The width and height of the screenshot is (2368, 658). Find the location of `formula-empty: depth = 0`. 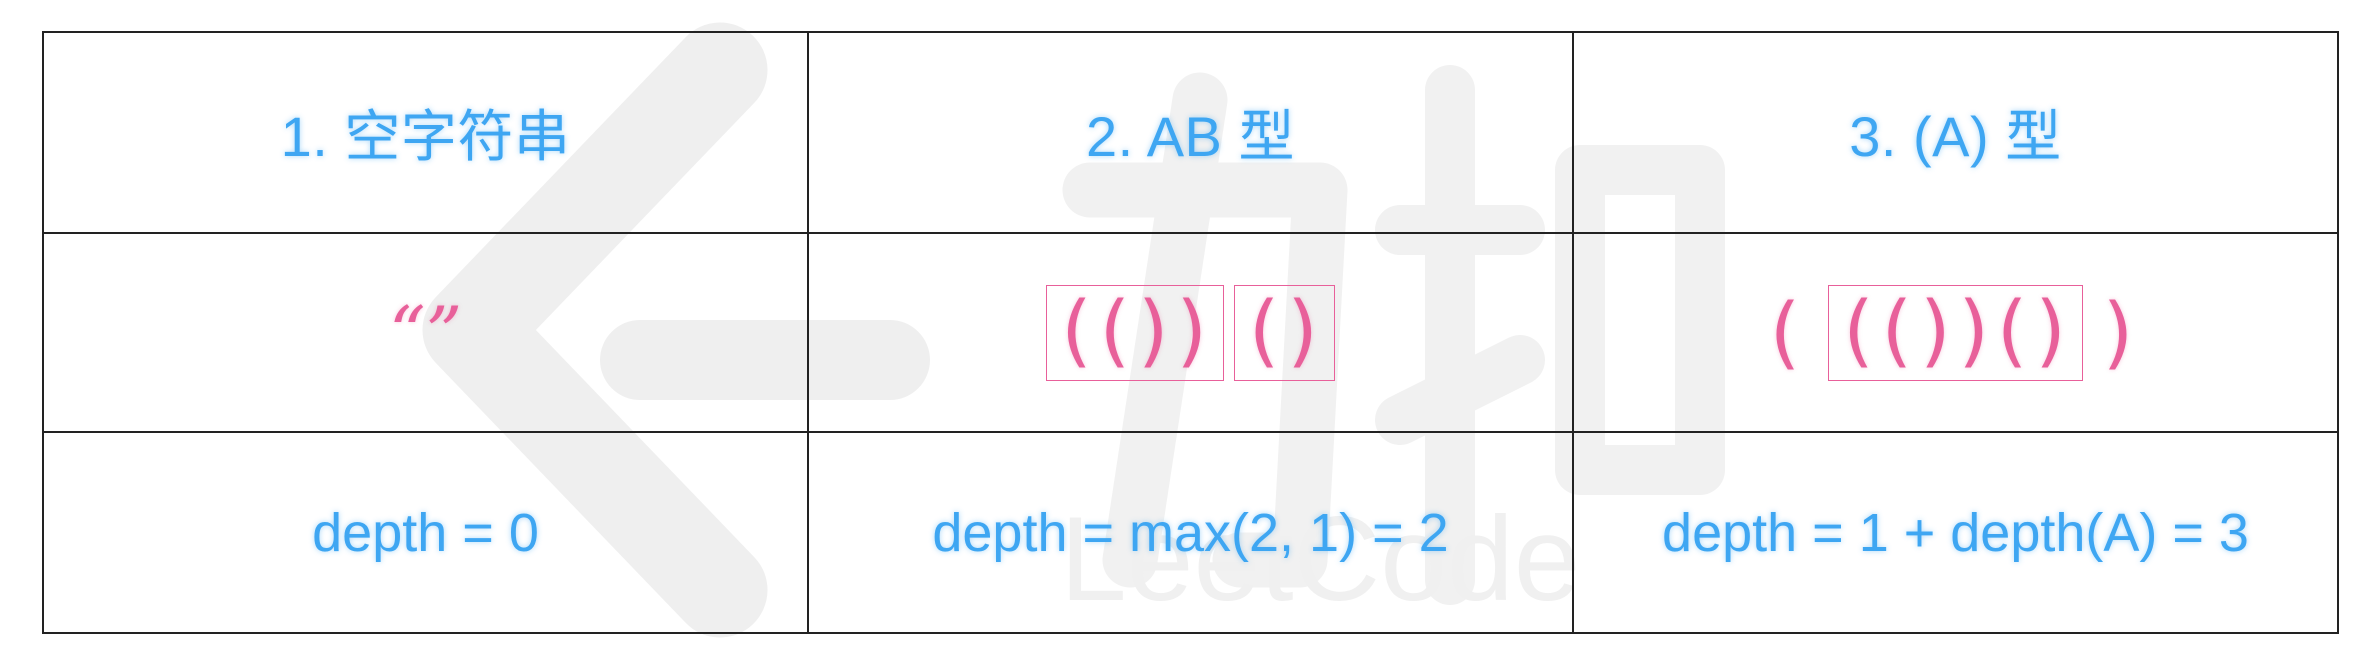

formula-empty: depth = 0 is located at coordinates (425, 532).